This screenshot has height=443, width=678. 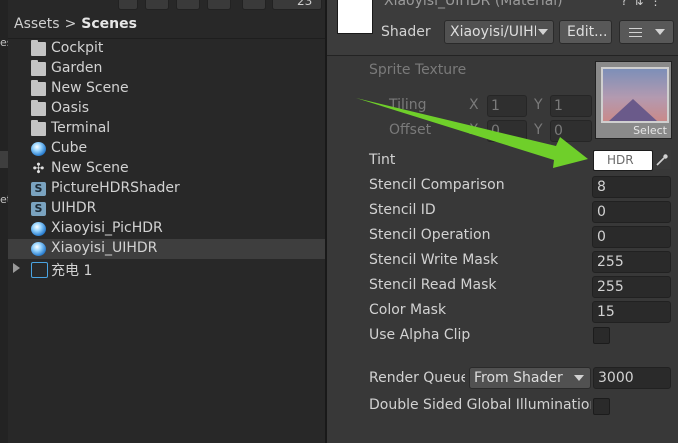 I want to click on use-alpha-clip-label: Use Alpha Clip, so click(x=420, y=335).